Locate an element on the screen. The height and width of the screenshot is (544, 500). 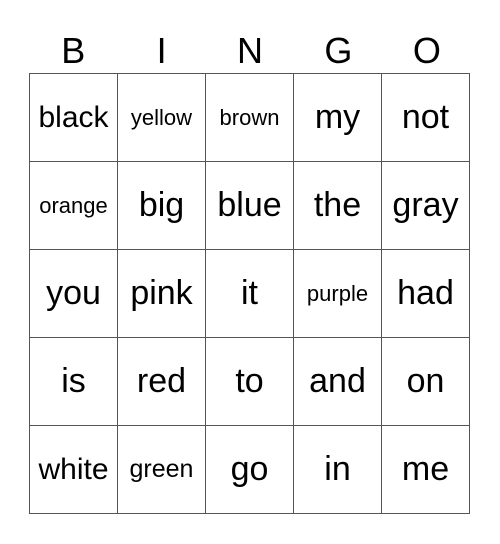
bingo-cell: to is located at coordinates (250, 382).